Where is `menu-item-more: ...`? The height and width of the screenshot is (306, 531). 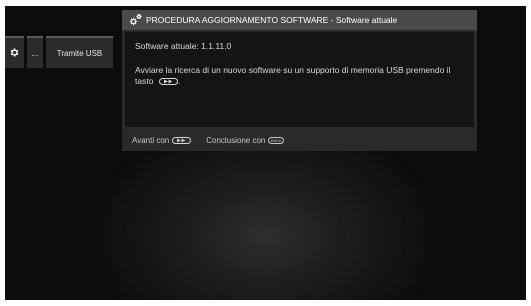 menu-item-more: ... is located at coordinates (35, 52).